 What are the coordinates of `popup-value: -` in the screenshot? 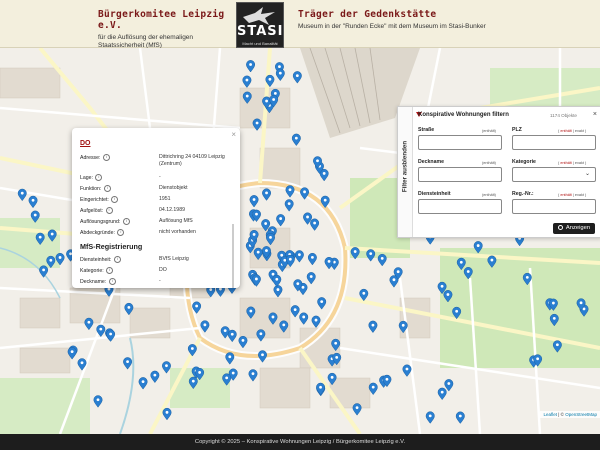 It's located at (160, 281).